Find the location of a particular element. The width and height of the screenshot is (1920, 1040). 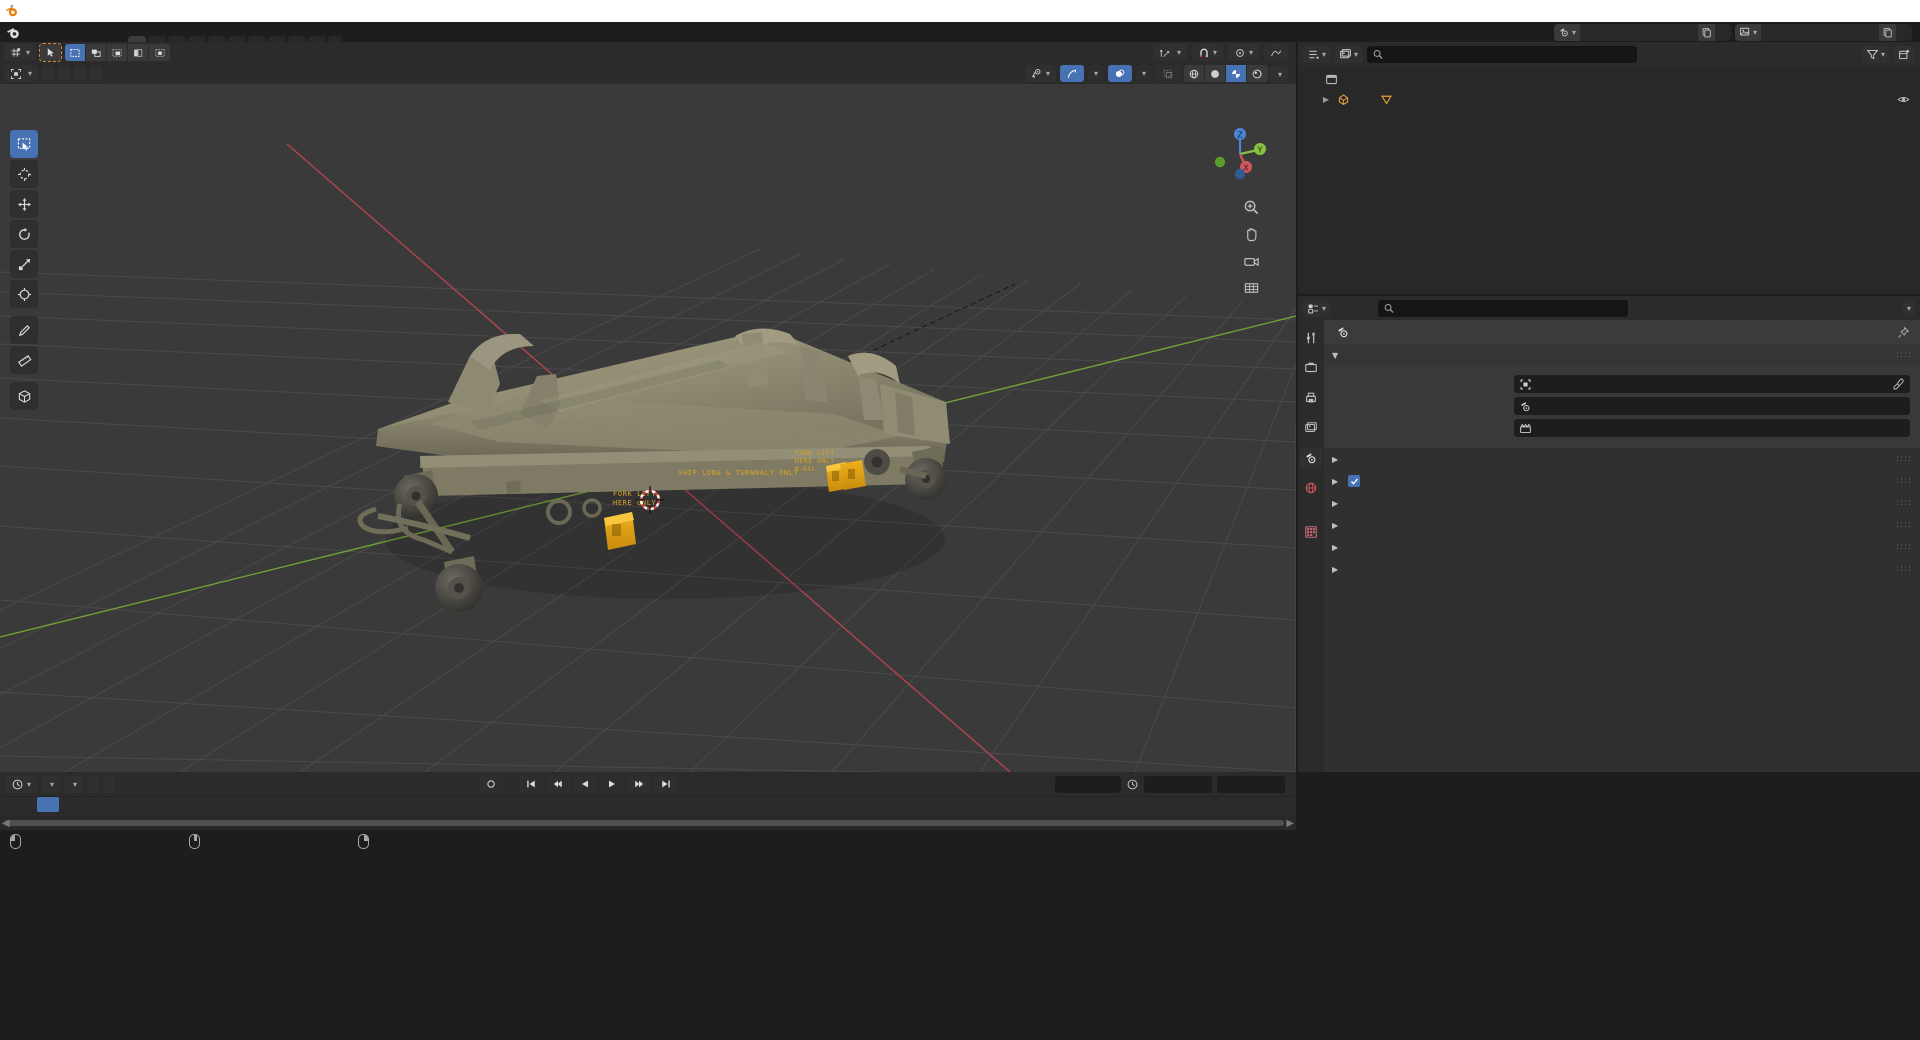

wireframe-shading-icon is located at coordinates (1194, 73).